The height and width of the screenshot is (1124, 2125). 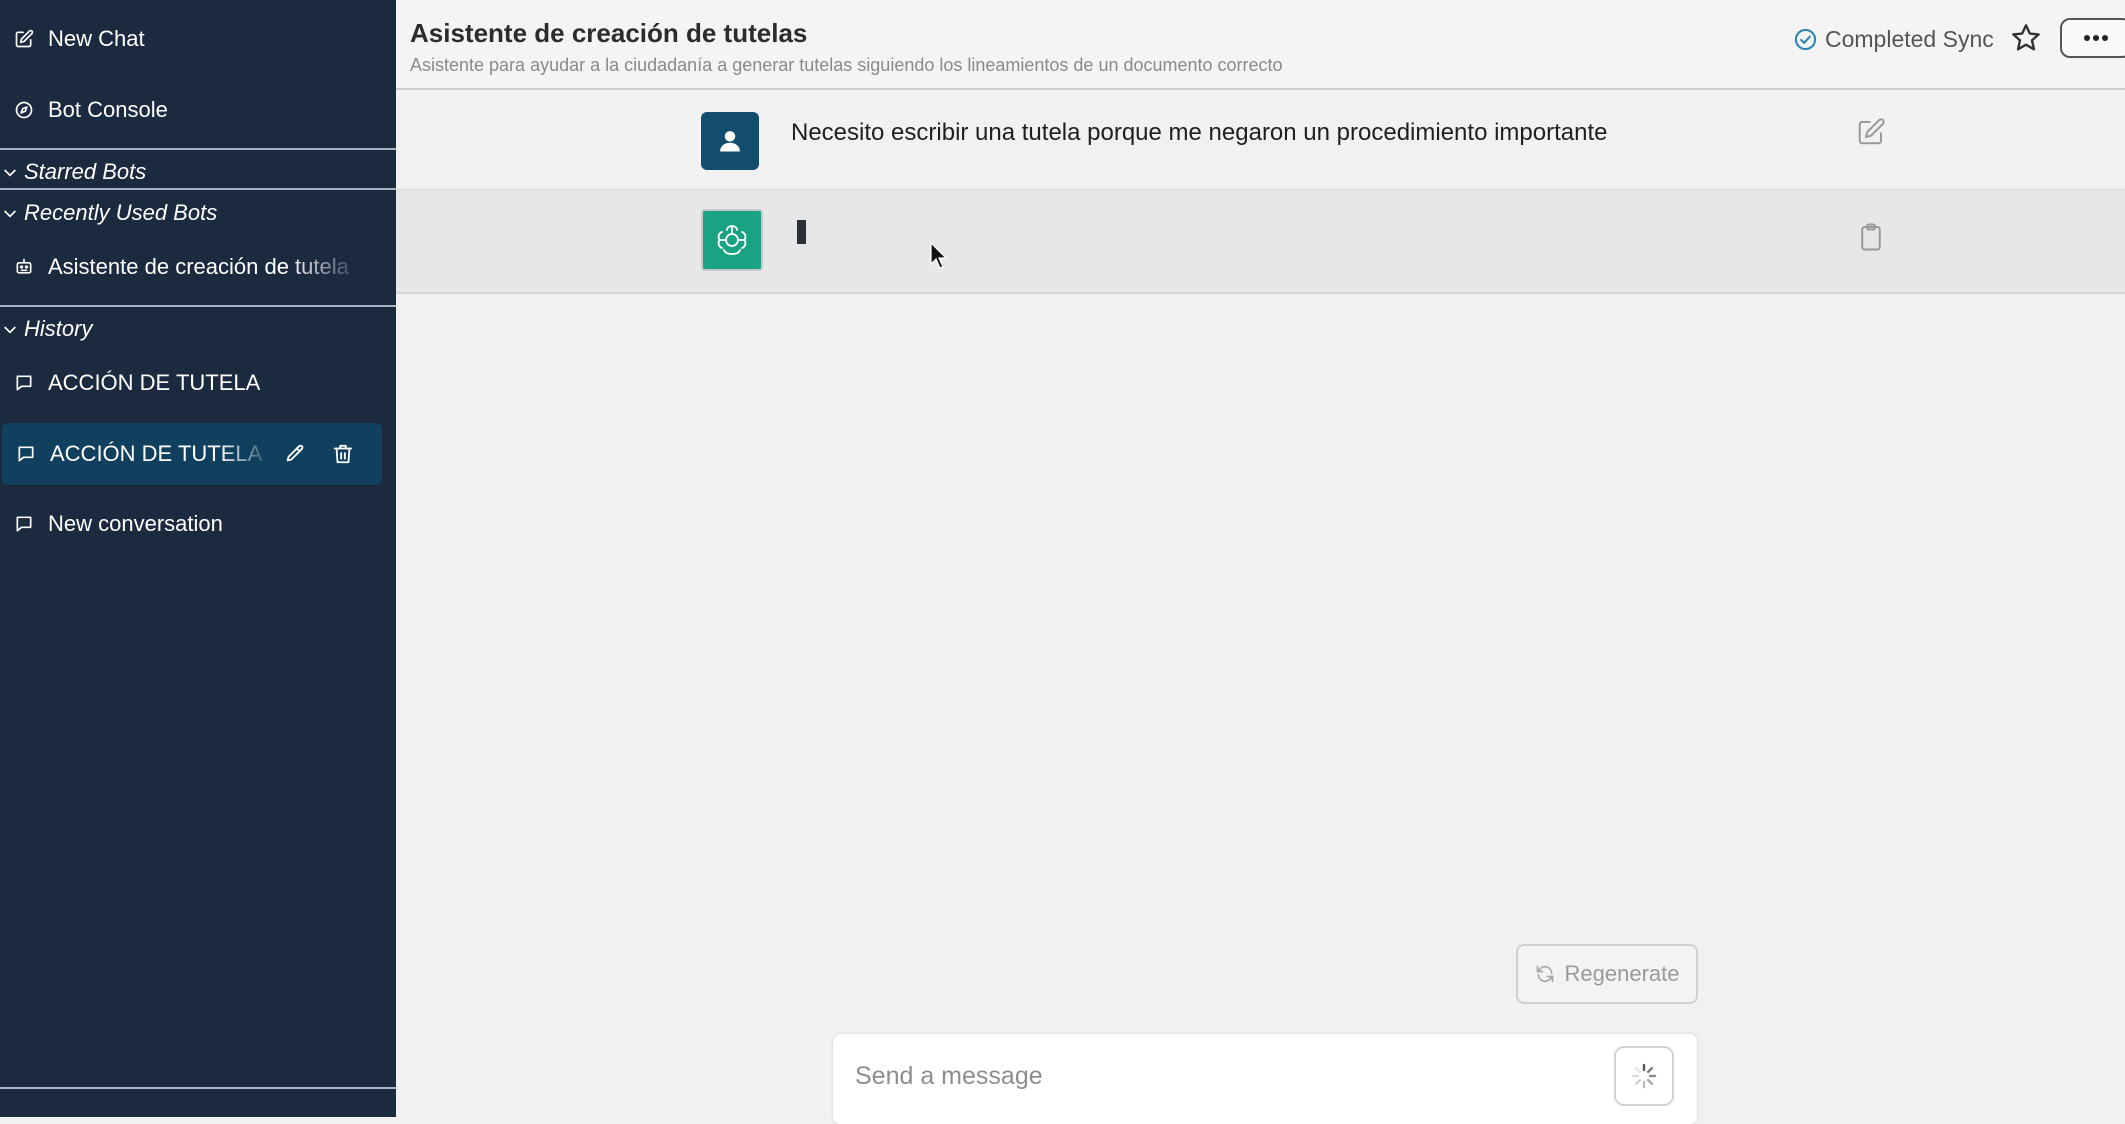 I want to click on starred-bots-label: Starred Bots, so click(x=85, y=171).